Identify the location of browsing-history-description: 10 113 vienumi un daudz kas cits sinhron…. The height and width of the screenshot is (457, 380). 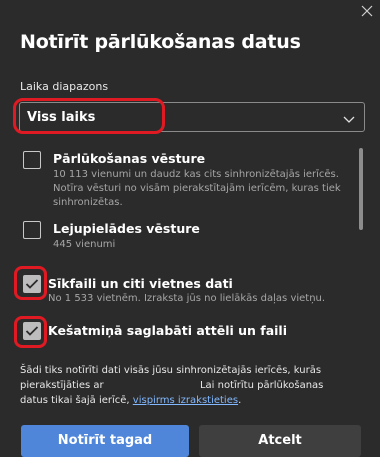
(197, 188).